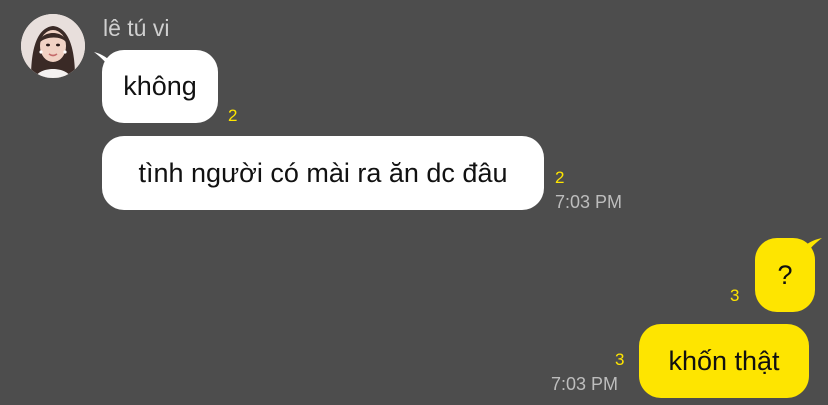 The height and width of the screenshot is (405, 828). What do you see at coordinates (785, 274) in the screenshot?
I see `message-text: ?` at bounding box center [785, 274].